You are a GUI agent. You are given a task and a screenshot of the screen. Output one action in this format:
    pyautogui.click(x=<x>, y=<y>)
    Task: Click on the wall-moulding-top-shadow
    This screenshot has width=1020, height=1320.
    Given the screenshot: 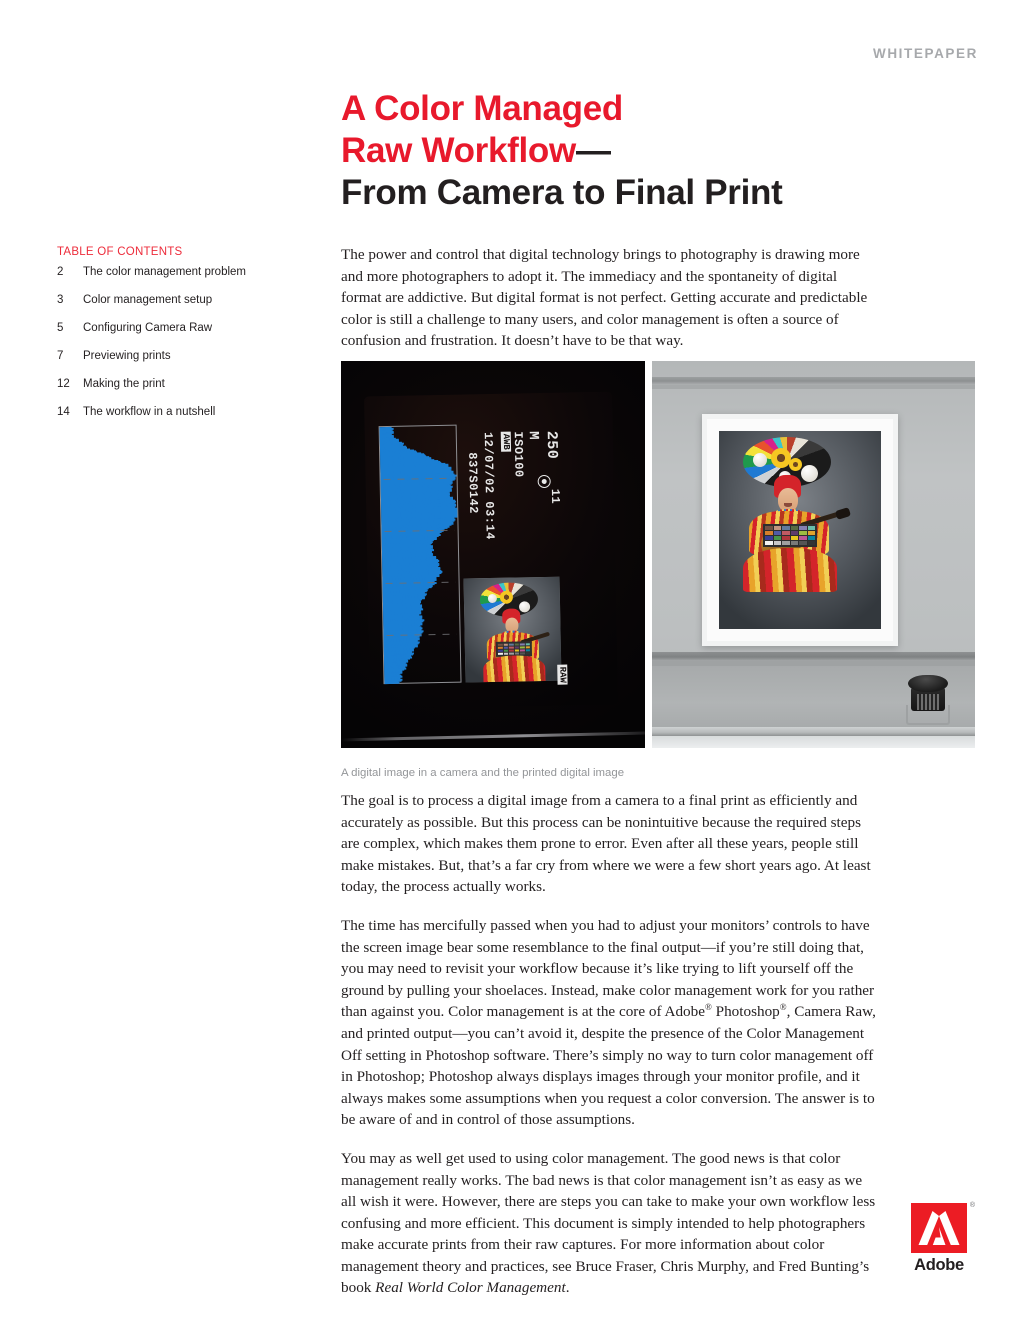 What is the action you would take?
    pyautogui.click(x=813, y=387)
    